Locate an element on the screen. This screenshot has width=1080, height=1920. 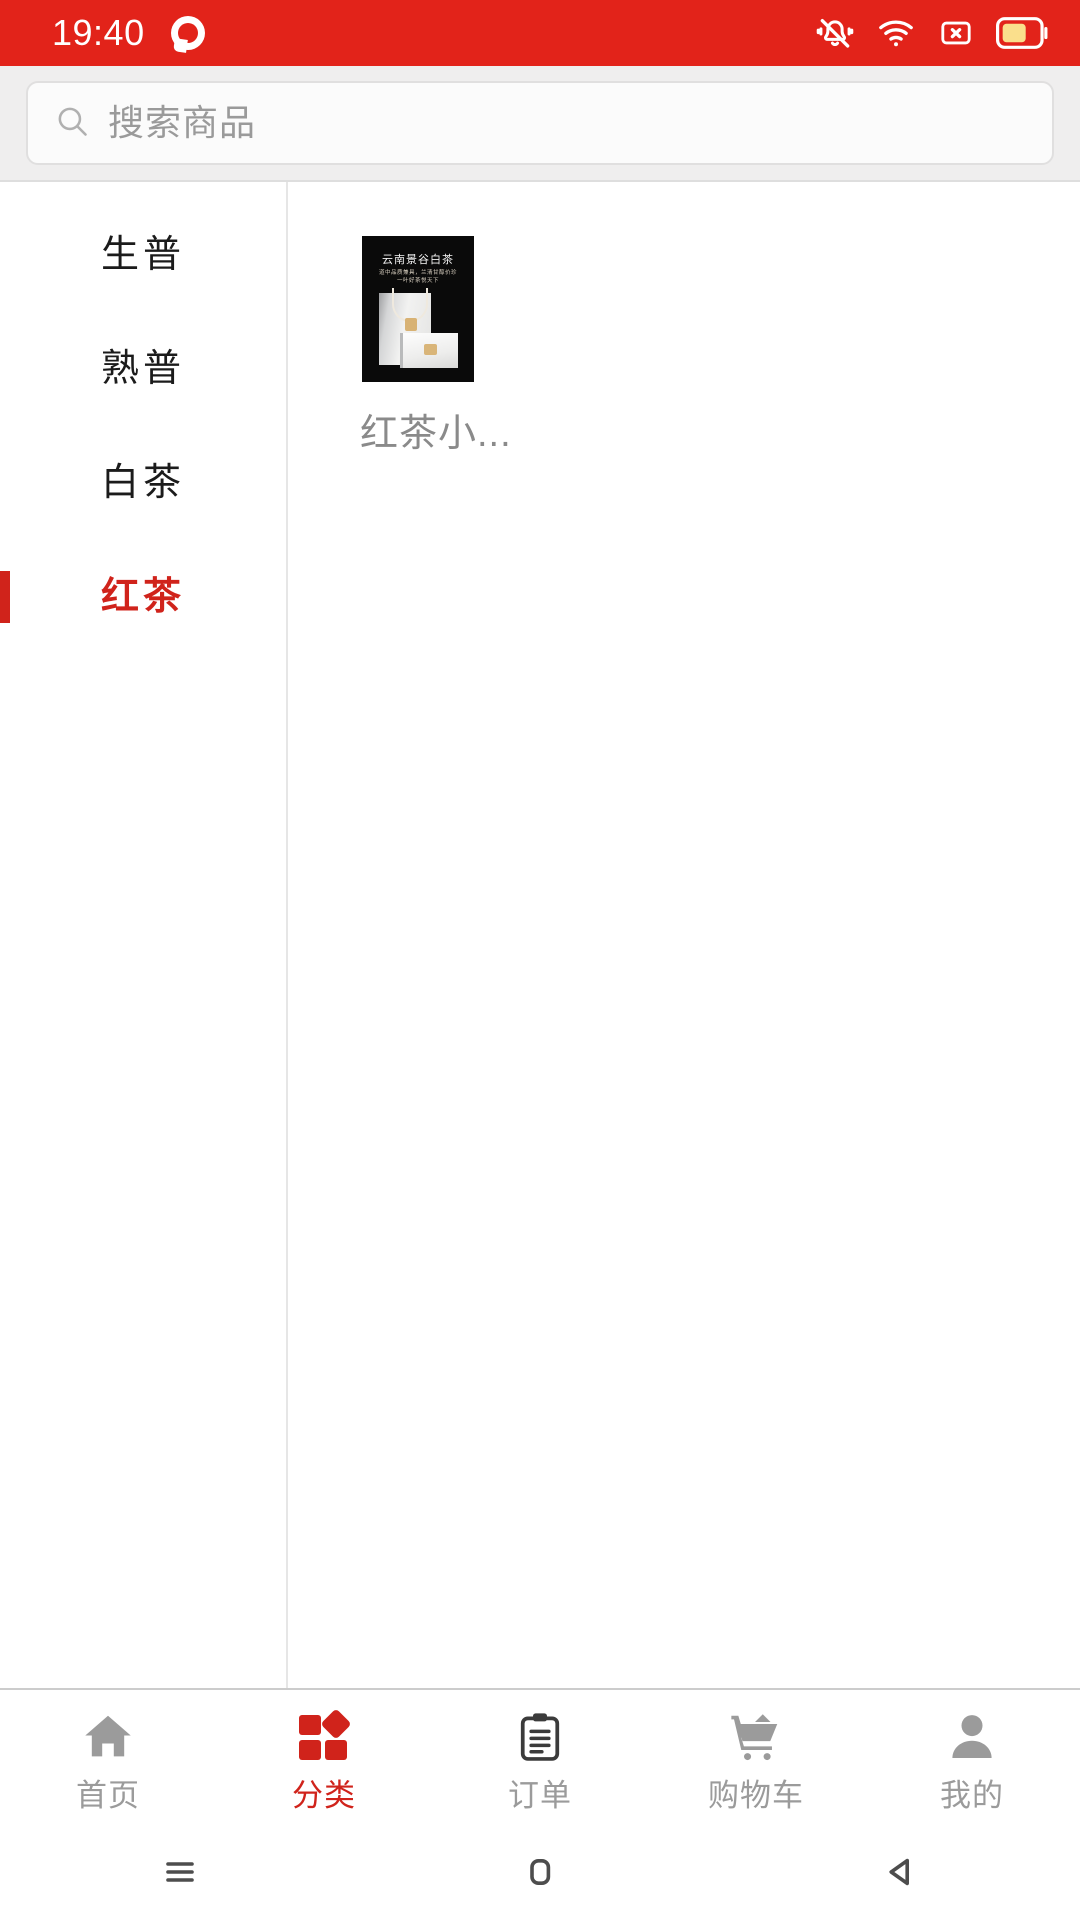
tab-category: 分类 is located at coordinates (324, 1758).